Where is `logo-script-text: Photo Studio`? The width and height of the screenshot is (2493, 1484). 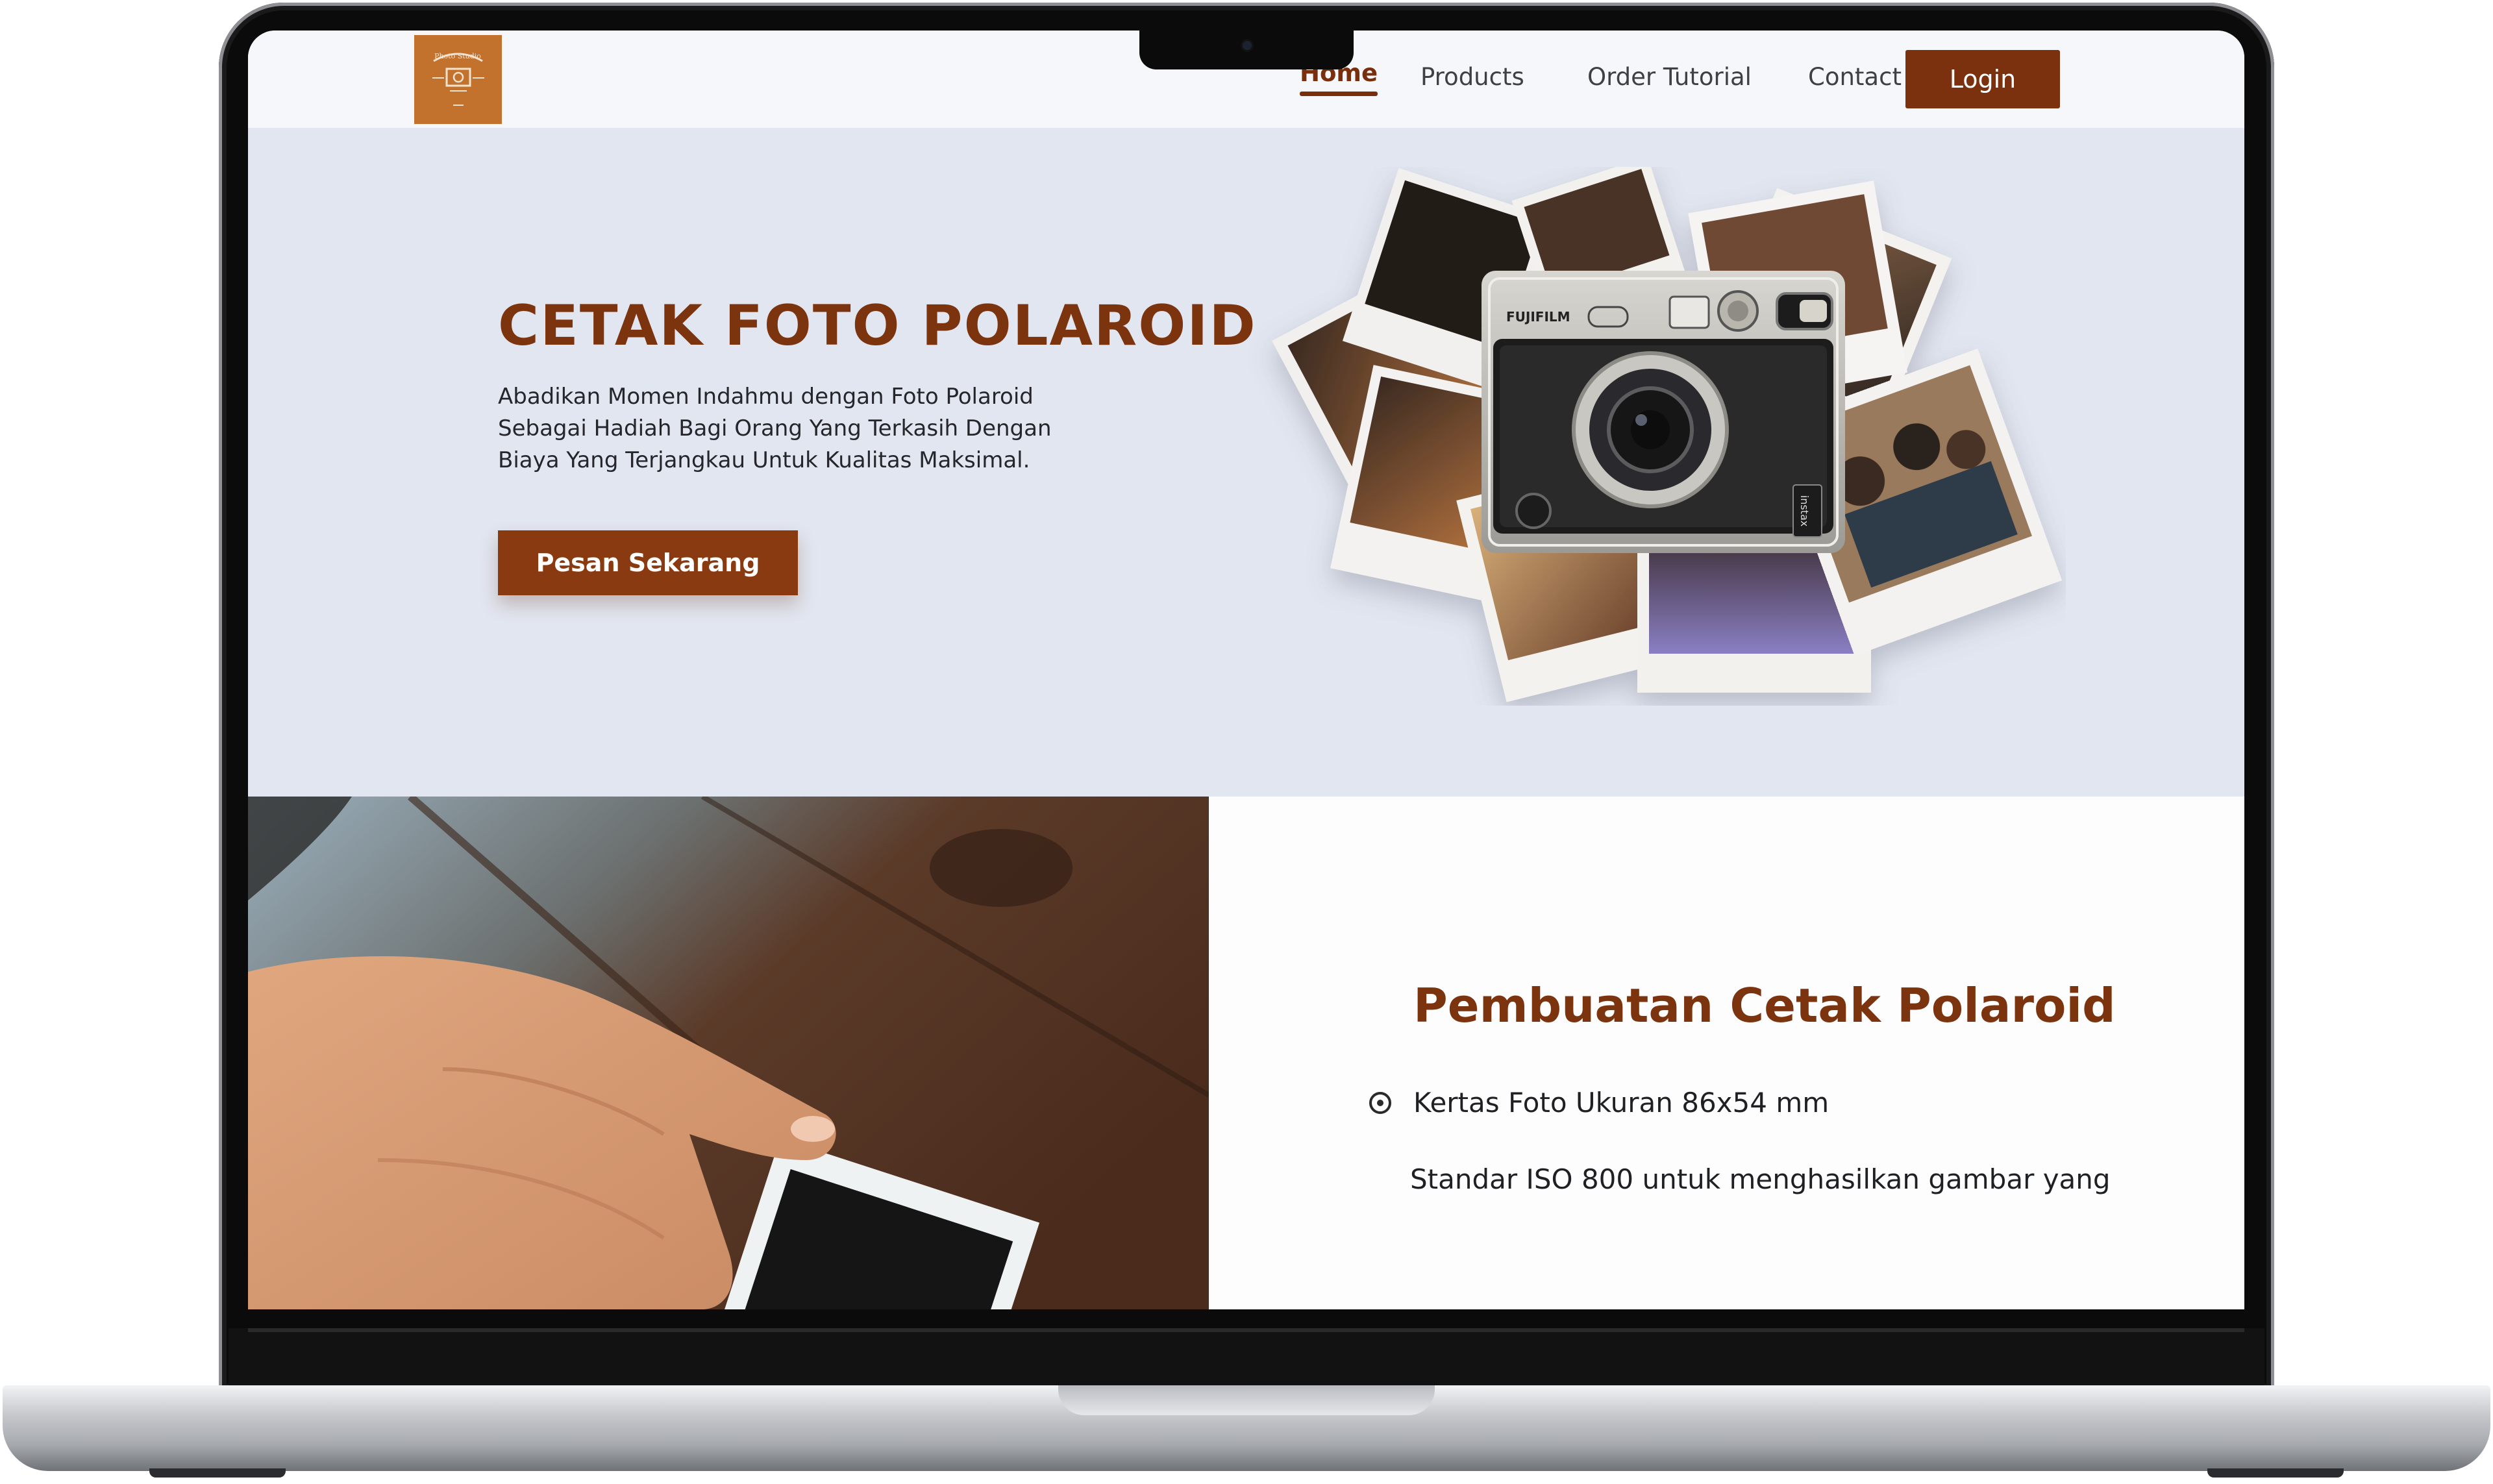 logo-script-text: Photo Studio is located at coordinates (457, 56).